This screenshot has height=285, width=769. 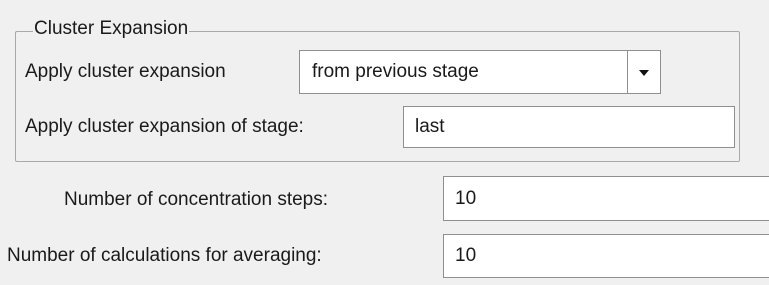 I want to click on apply-cluster-expansion-stage-label: Apply cluster expansion of stage:, so click(x=164, y=126).